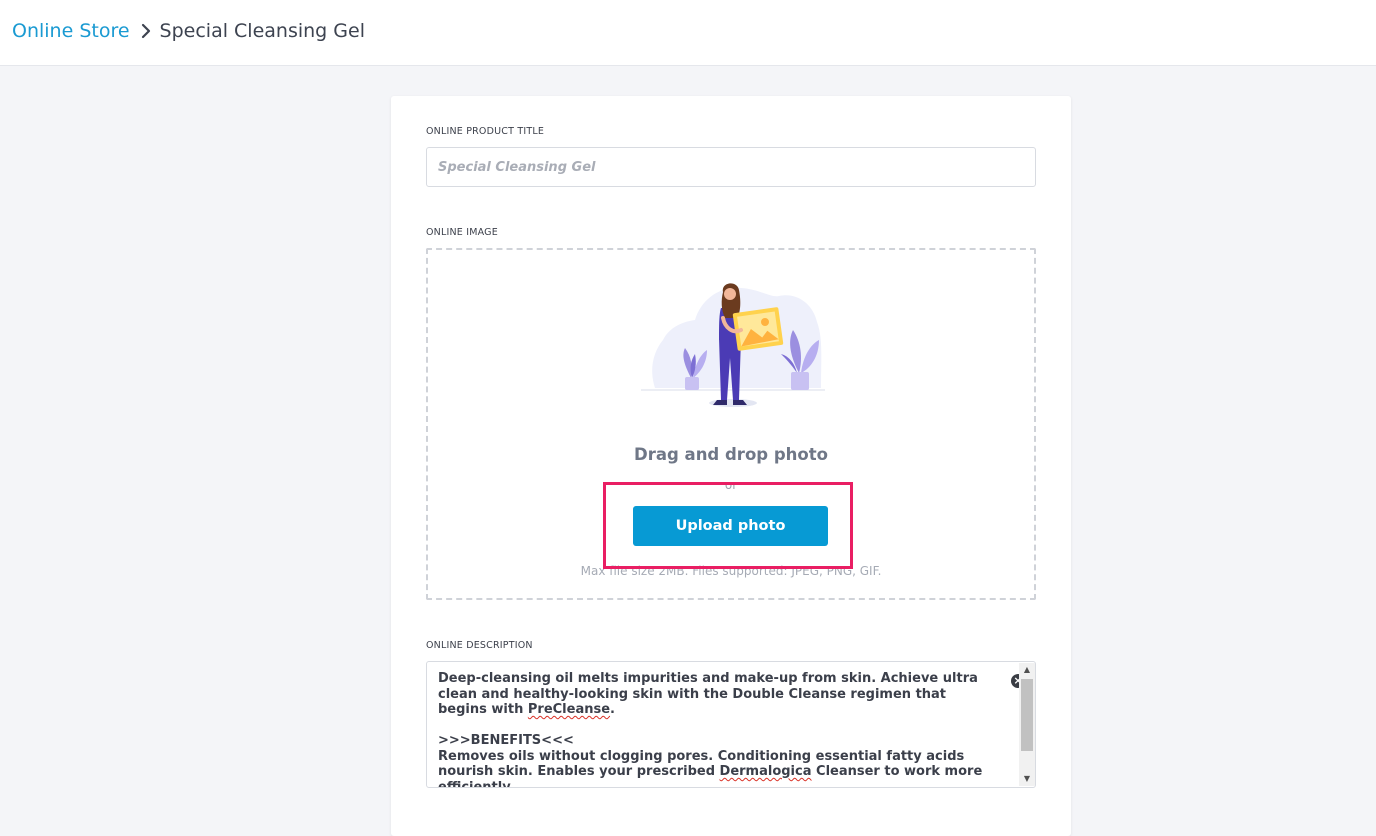 The height and width of the screenshot is (836, 1376). What do you see at coordinates (569, 709) in the screenshot?
I see `spellcheck-word: PreCleanse` at bounding box center [569, 709].